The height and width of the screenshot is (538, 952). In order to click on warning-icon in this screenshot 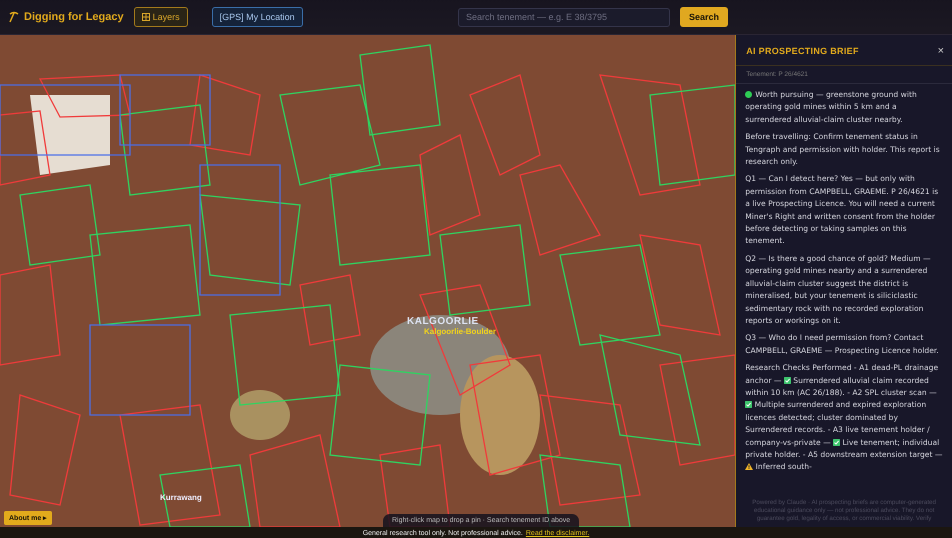, I will do `click(749, 466)`.